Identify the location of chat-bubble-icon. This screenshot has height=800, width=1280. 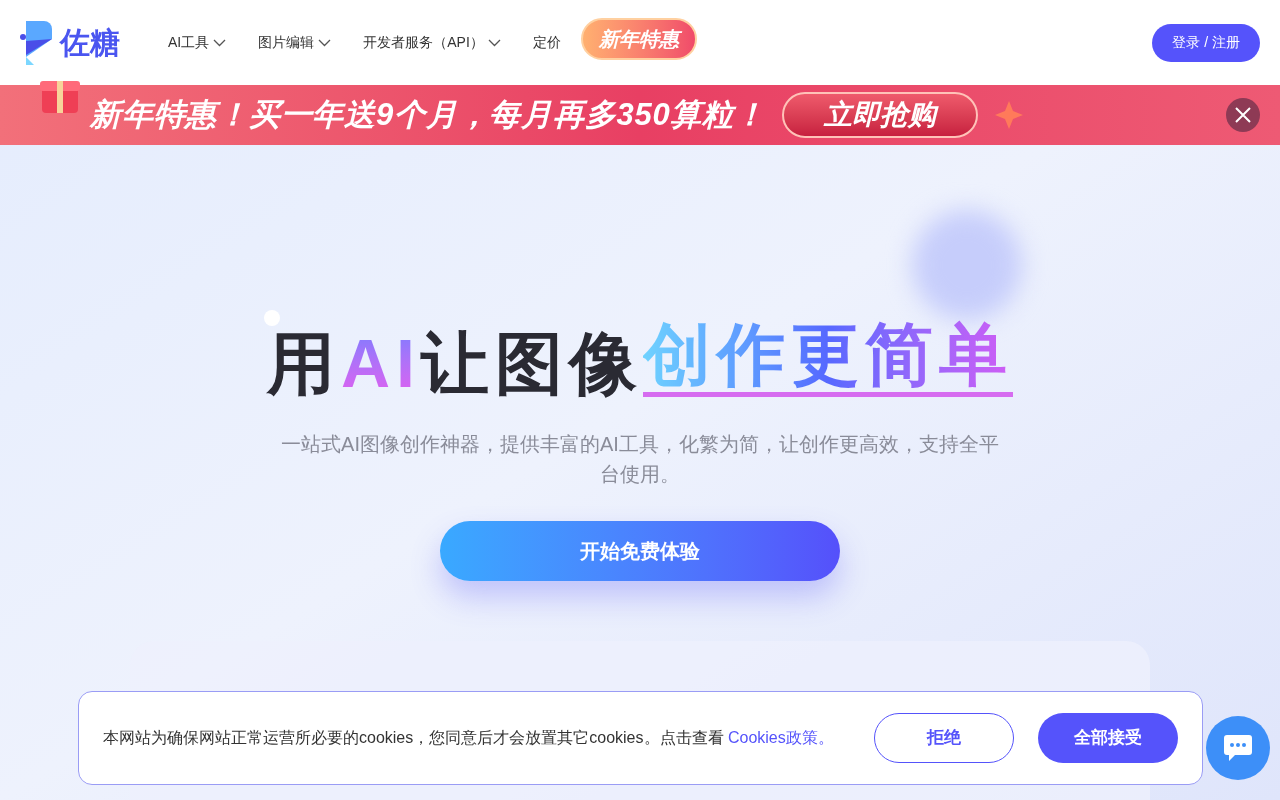
(1238, 748).